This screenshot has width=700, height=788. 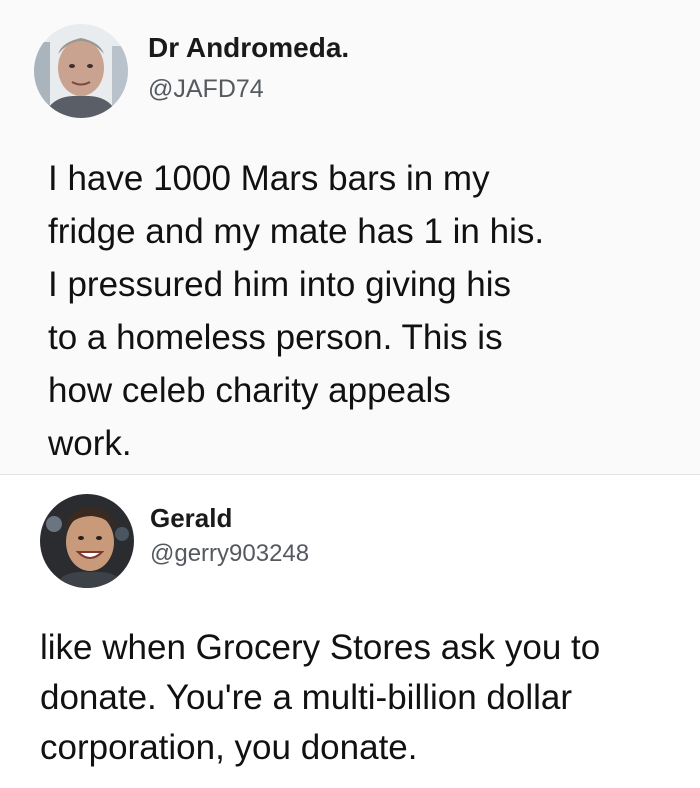 I want to click on display-name: Dr Andromeda., so click(x=248, y=48).